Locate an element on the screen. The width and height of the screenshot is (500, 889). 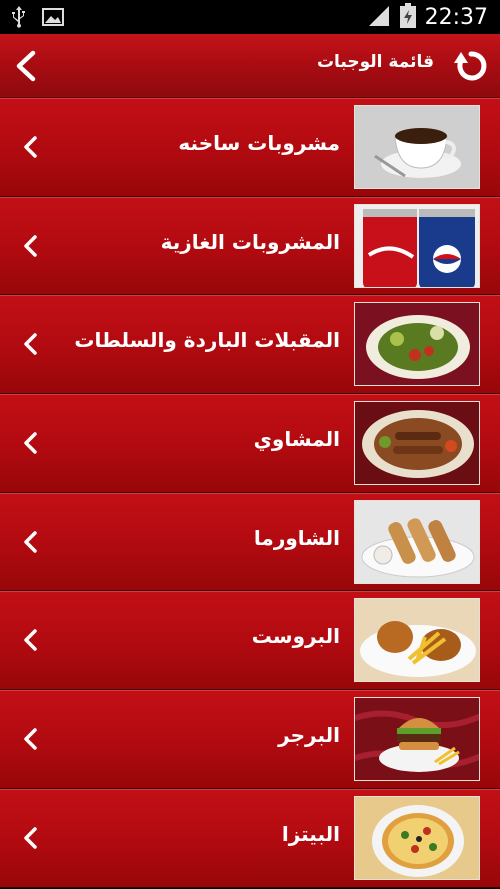
list-item: مشروبات ساخنه is located at coordinates (250, 147).